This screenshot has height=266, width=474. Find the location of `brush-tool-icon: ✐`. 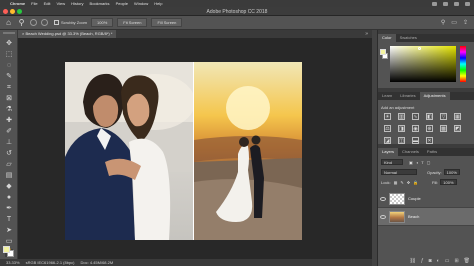

brush-tool-icon: ✐ is located at coordinates (9, 132).